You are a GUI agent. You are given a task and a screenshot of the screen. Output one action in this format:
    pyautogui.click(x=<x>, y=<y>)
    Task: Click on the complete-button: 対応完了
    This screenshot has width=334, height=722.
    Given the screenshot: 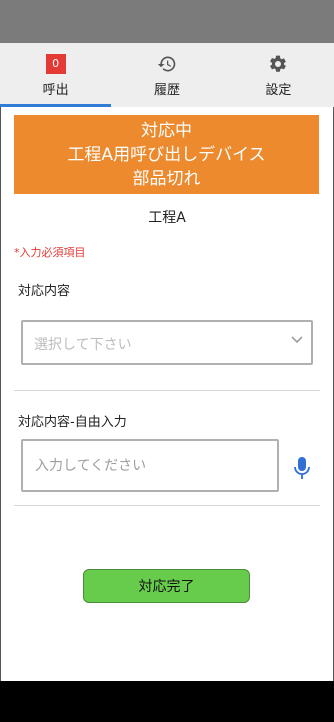 What is the action you would take?
    pyautogui.click(x=166, y=586)
    